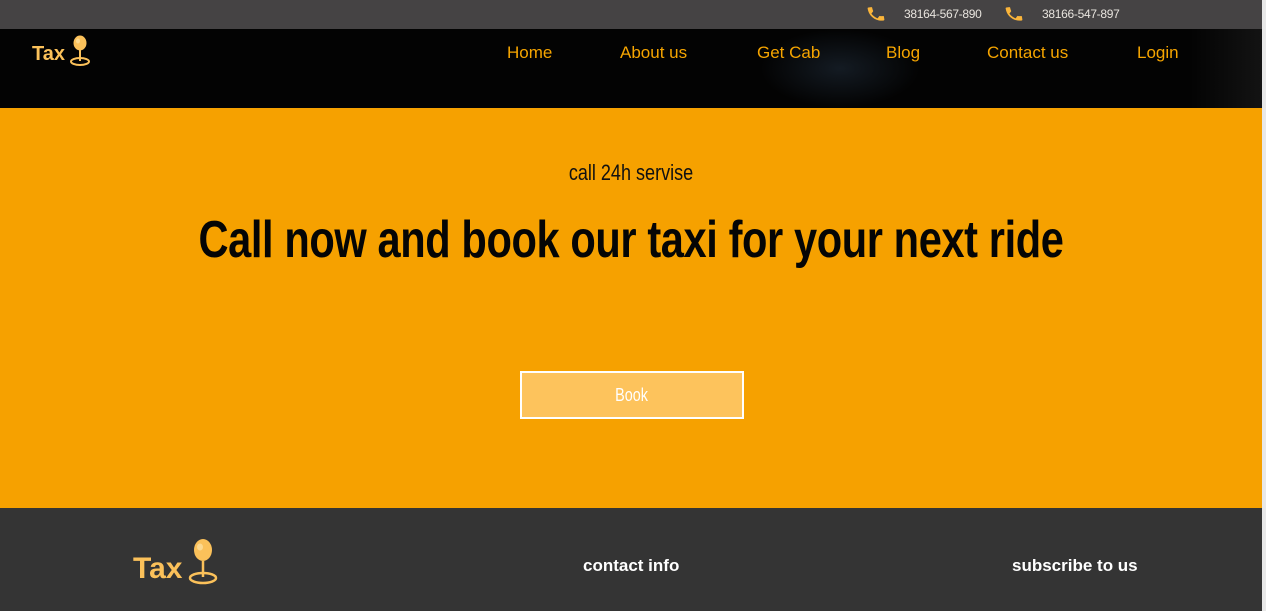 The height and width of the screenshot is (611, 1266). I want to click on nav-about-us: About us, so click(653, 53).